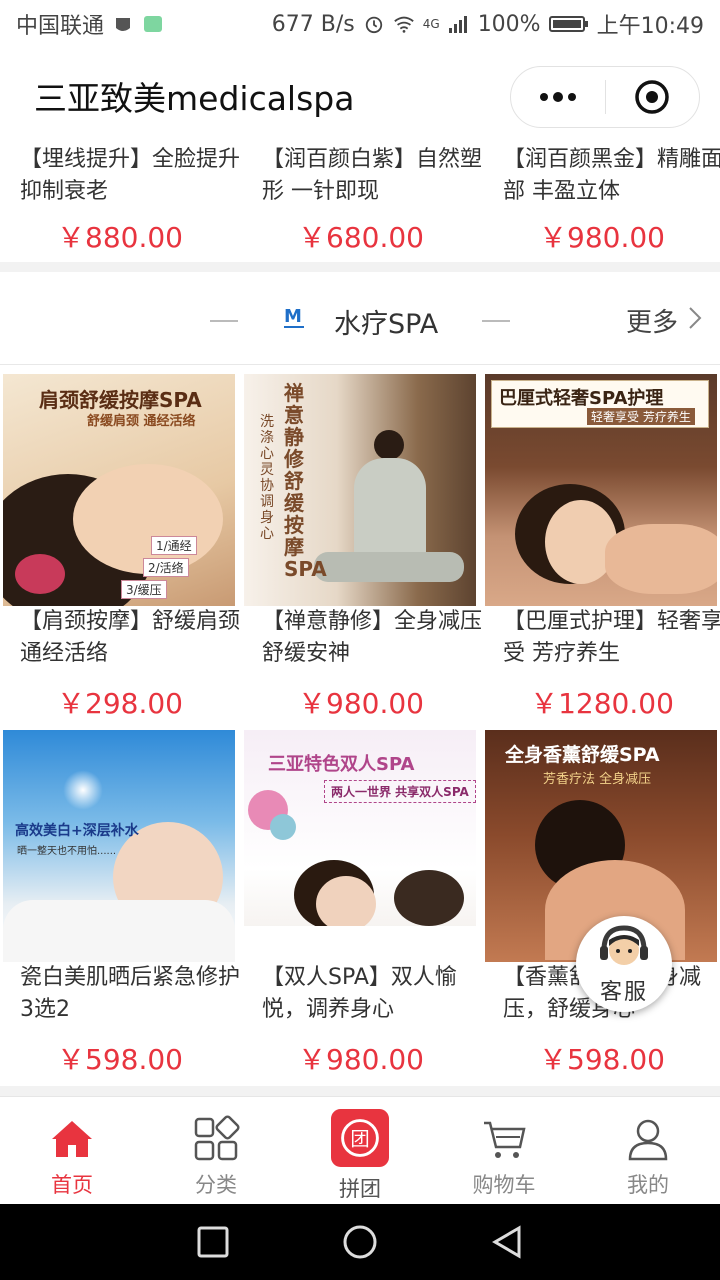 Image resolution: width=720 pixels, height=1280 pixels. I want to click on product-name: 【润百颜黑金】精雕面部 丰盈立体, so click(611, 176).